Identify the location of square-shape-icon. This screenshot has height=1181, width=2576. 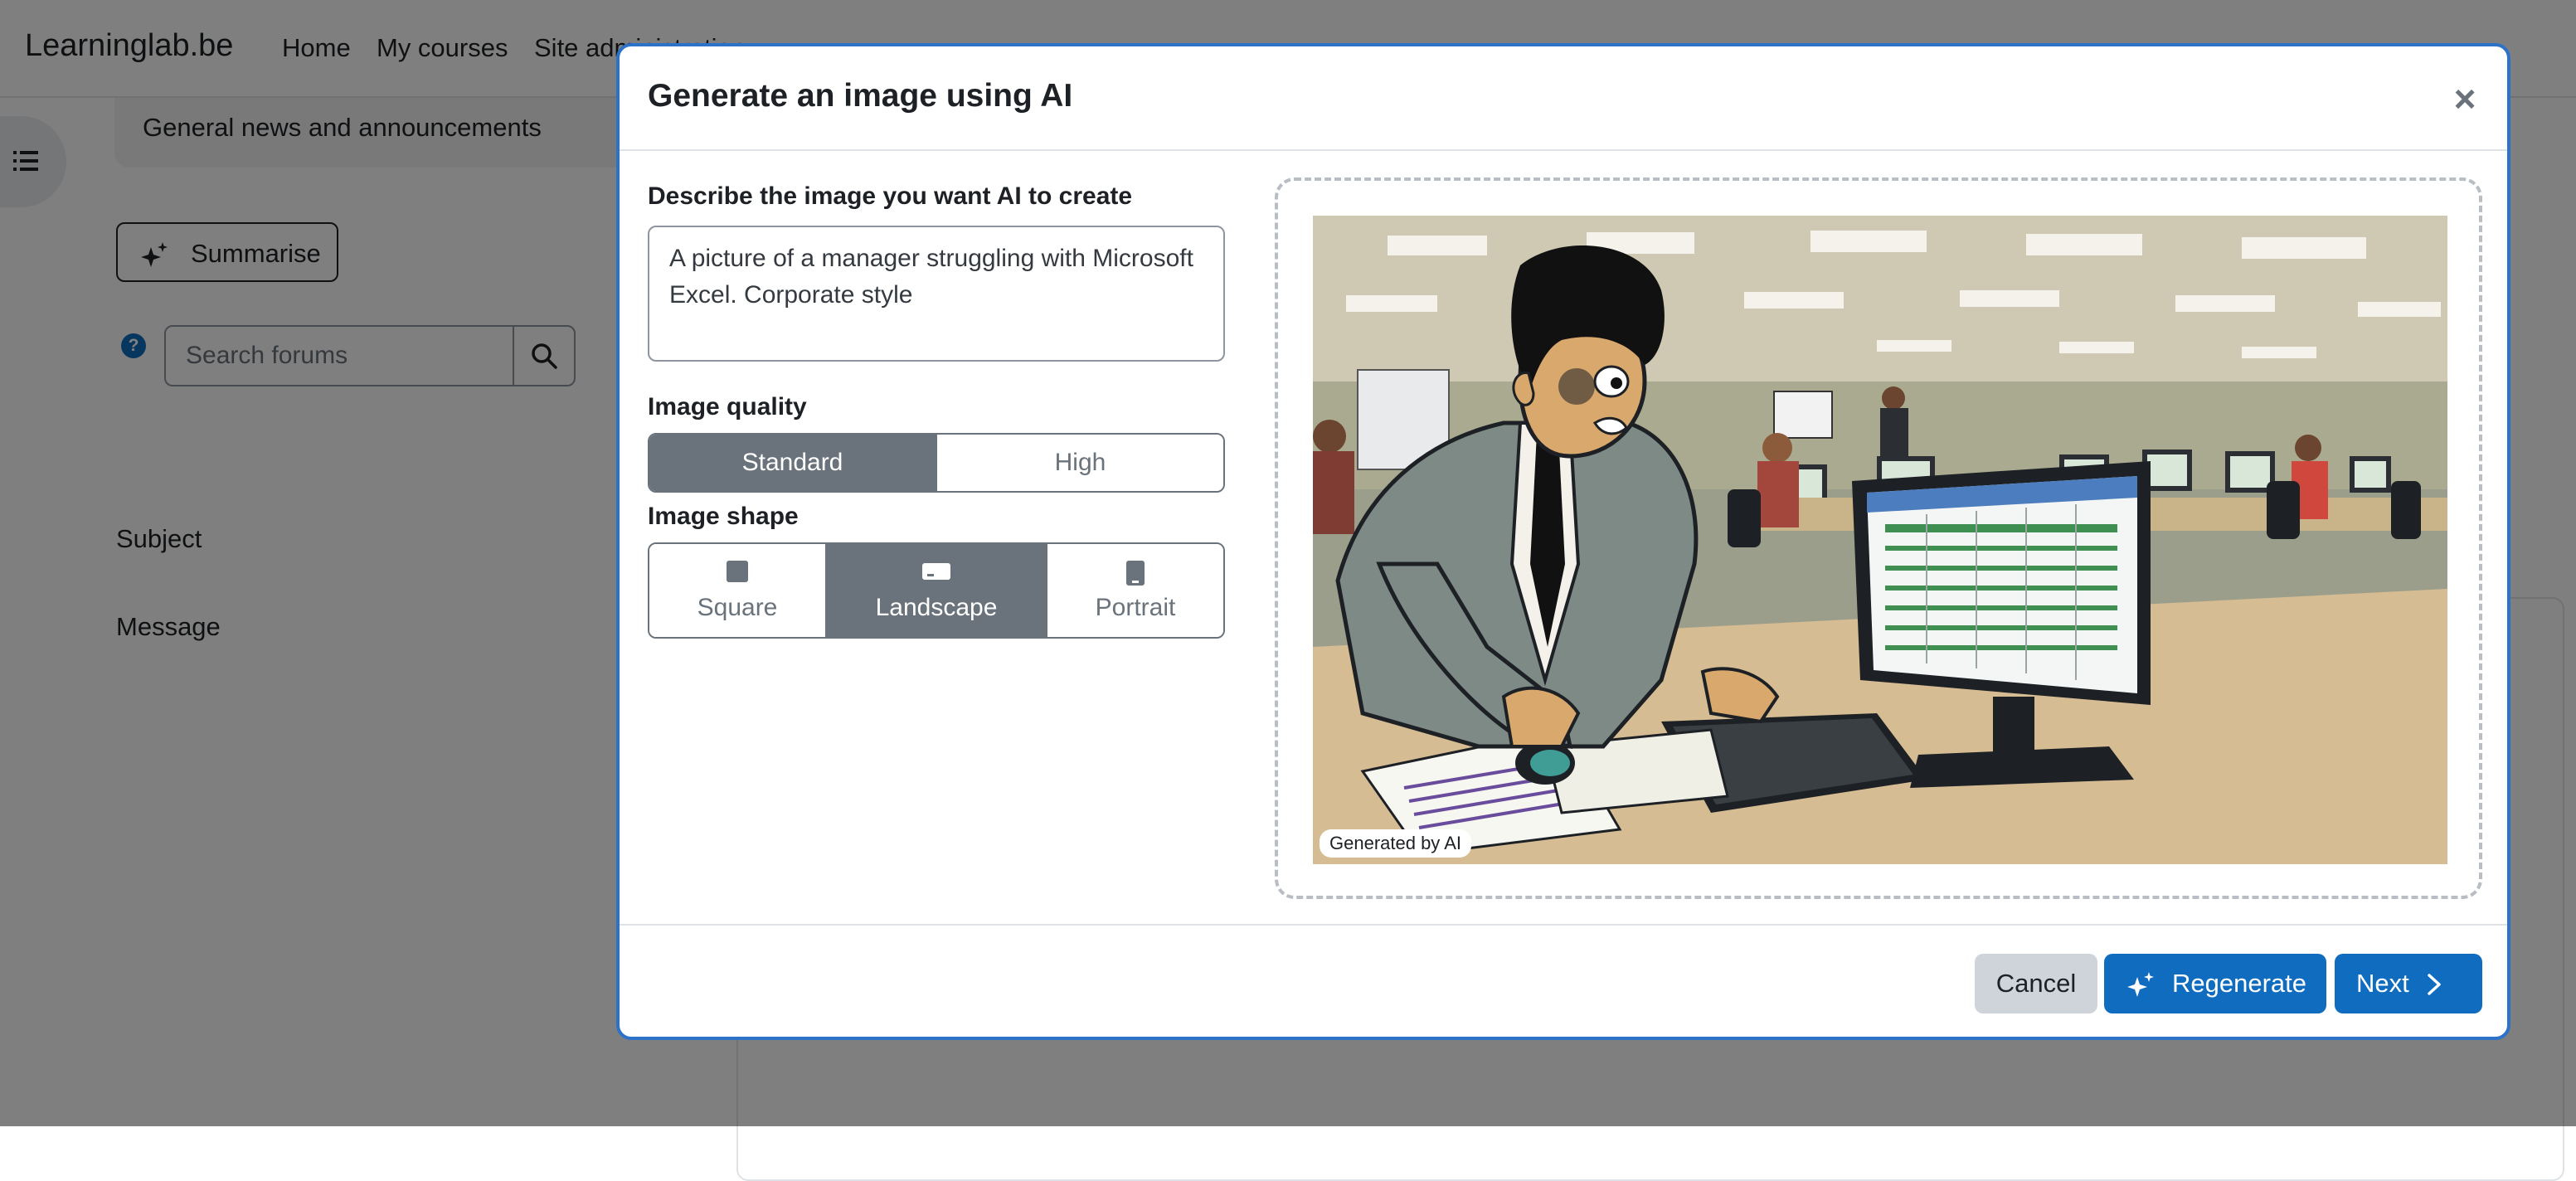
(737, 571).